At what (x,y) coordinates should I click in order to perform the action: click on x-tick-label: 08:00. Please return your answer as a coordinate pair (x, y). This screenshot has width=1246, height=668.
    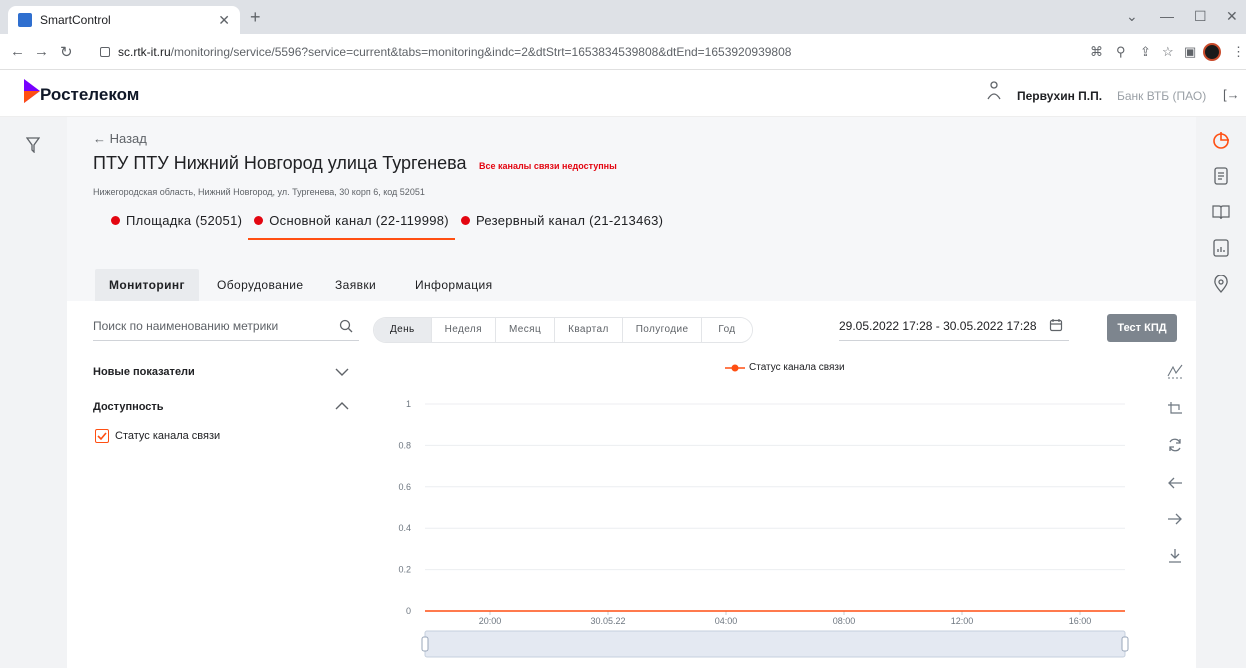
    Looking at the image, I should click on (844, 621).